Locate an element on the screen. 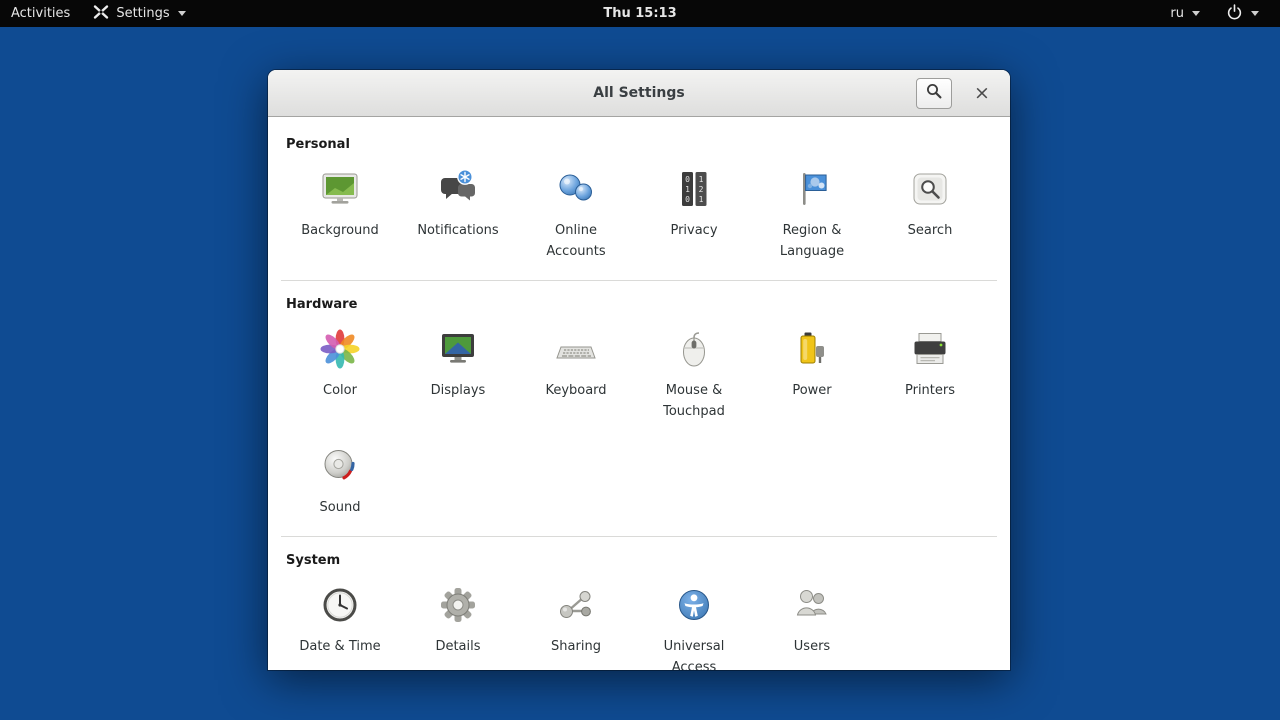  color-icon is located at coordinates (340, 349).